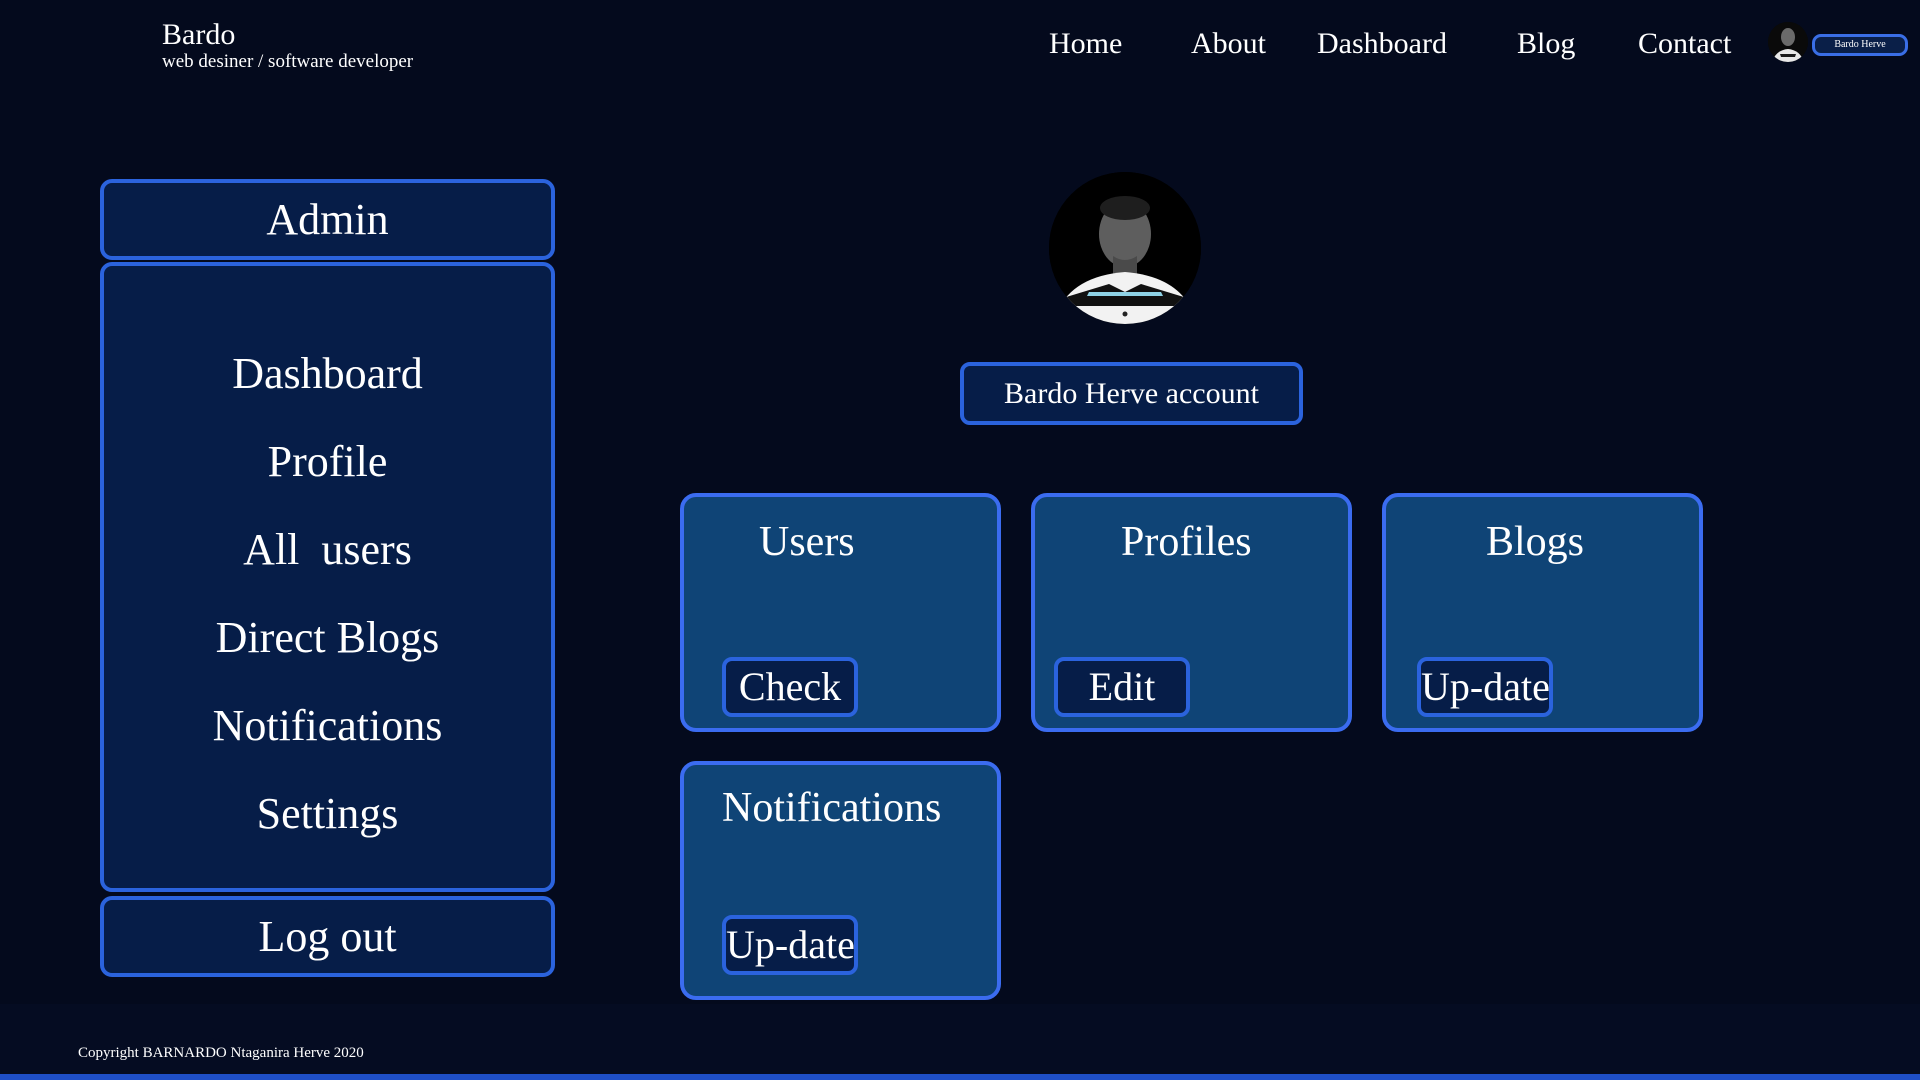 The width and height of the screenshot is (1920, 1080). I want to click on brand-tagline: web desiner / software developer, so click(288, 61).